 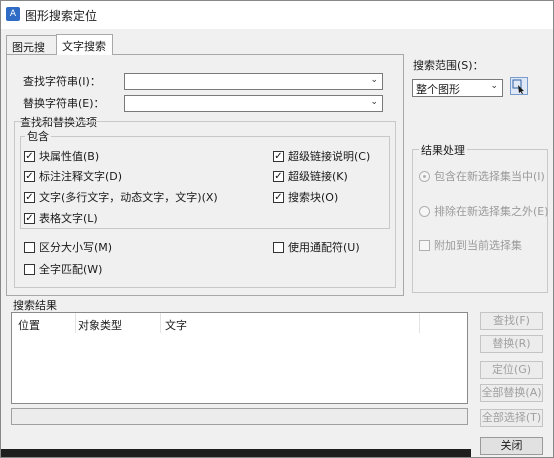 I want to click on radio-label: 包含在新选择集当中(I), so click(x=489, y=176).